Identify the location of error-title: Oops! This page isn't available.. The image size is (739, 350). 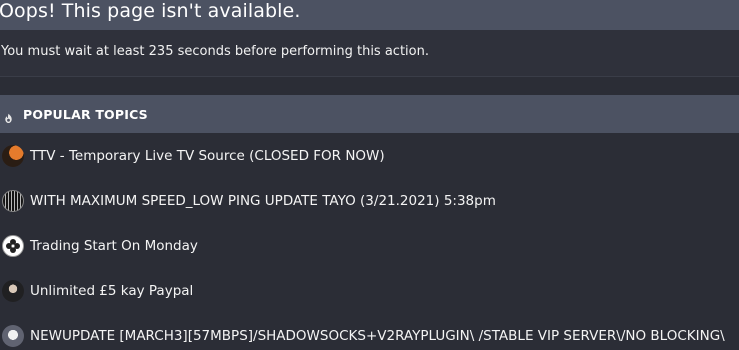
(150, 11).